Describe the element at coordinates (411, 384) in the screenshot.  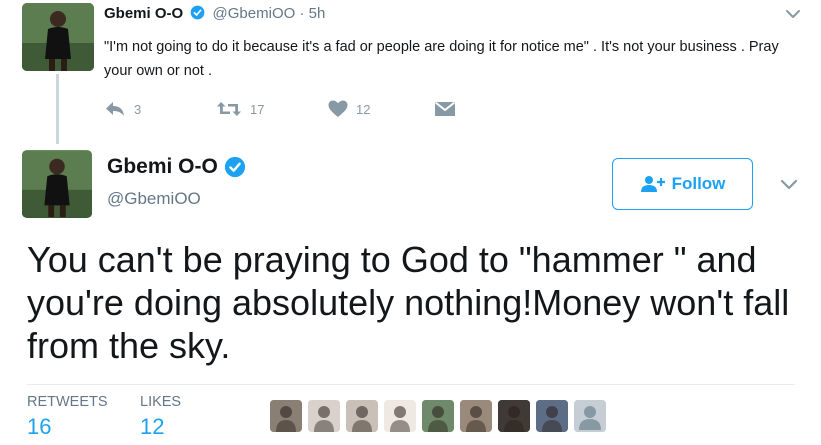
I see `stats-divider` at that location.